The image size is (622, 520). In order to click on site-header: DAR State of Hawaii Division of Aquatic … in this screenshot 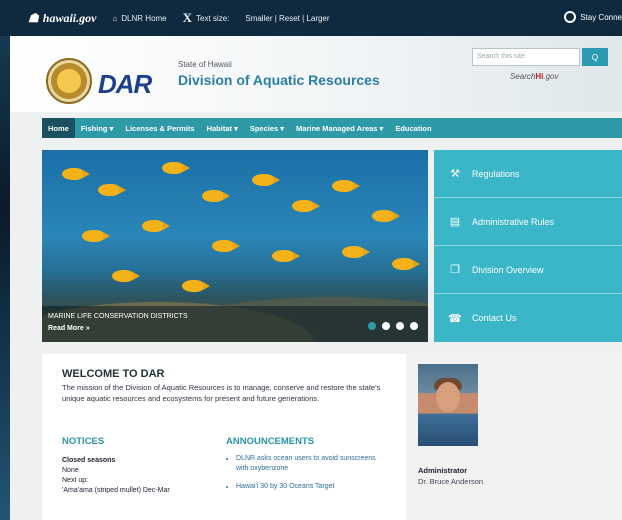, I will do `click(316, 74)`.